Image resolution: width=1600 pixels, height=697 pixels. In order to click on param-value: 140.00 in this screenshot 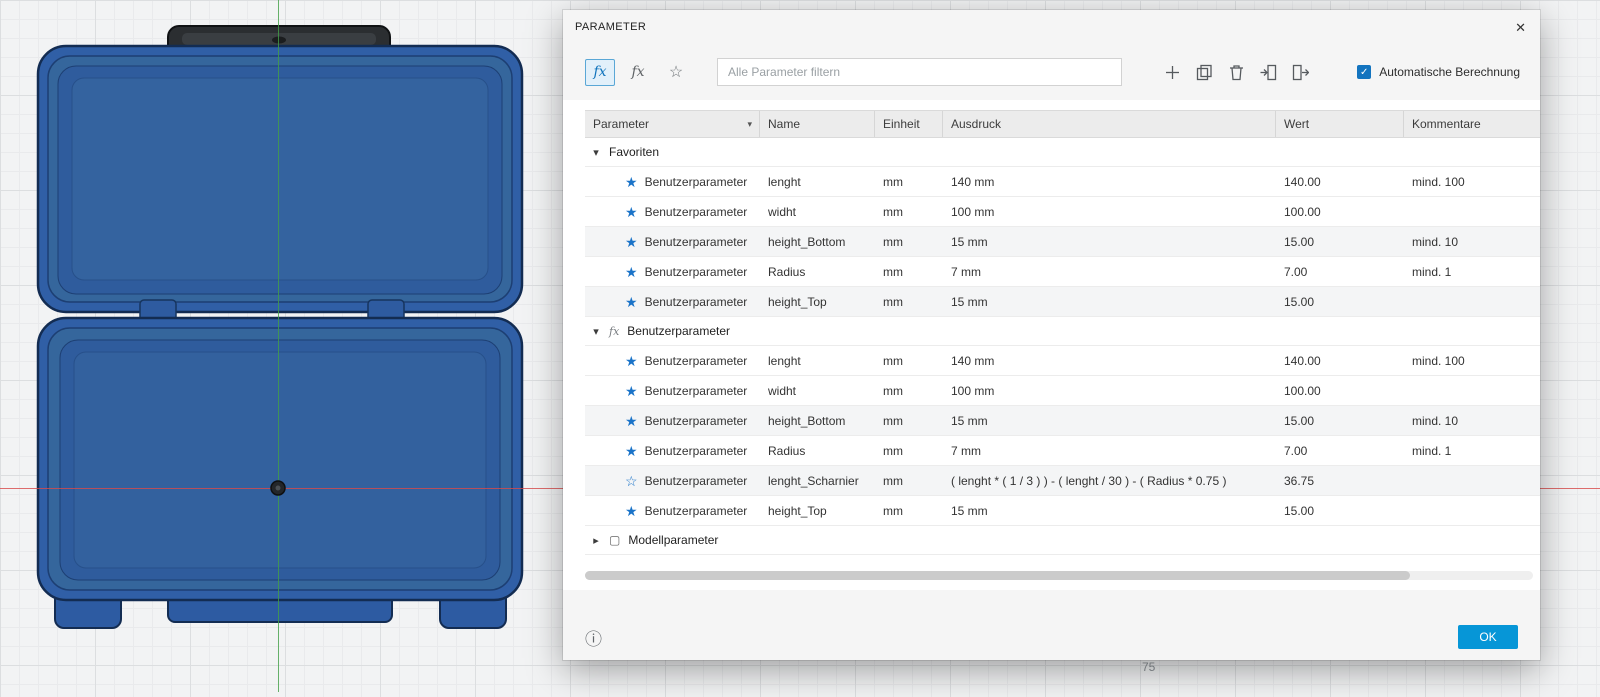, I will do `click(1302, 360)`.